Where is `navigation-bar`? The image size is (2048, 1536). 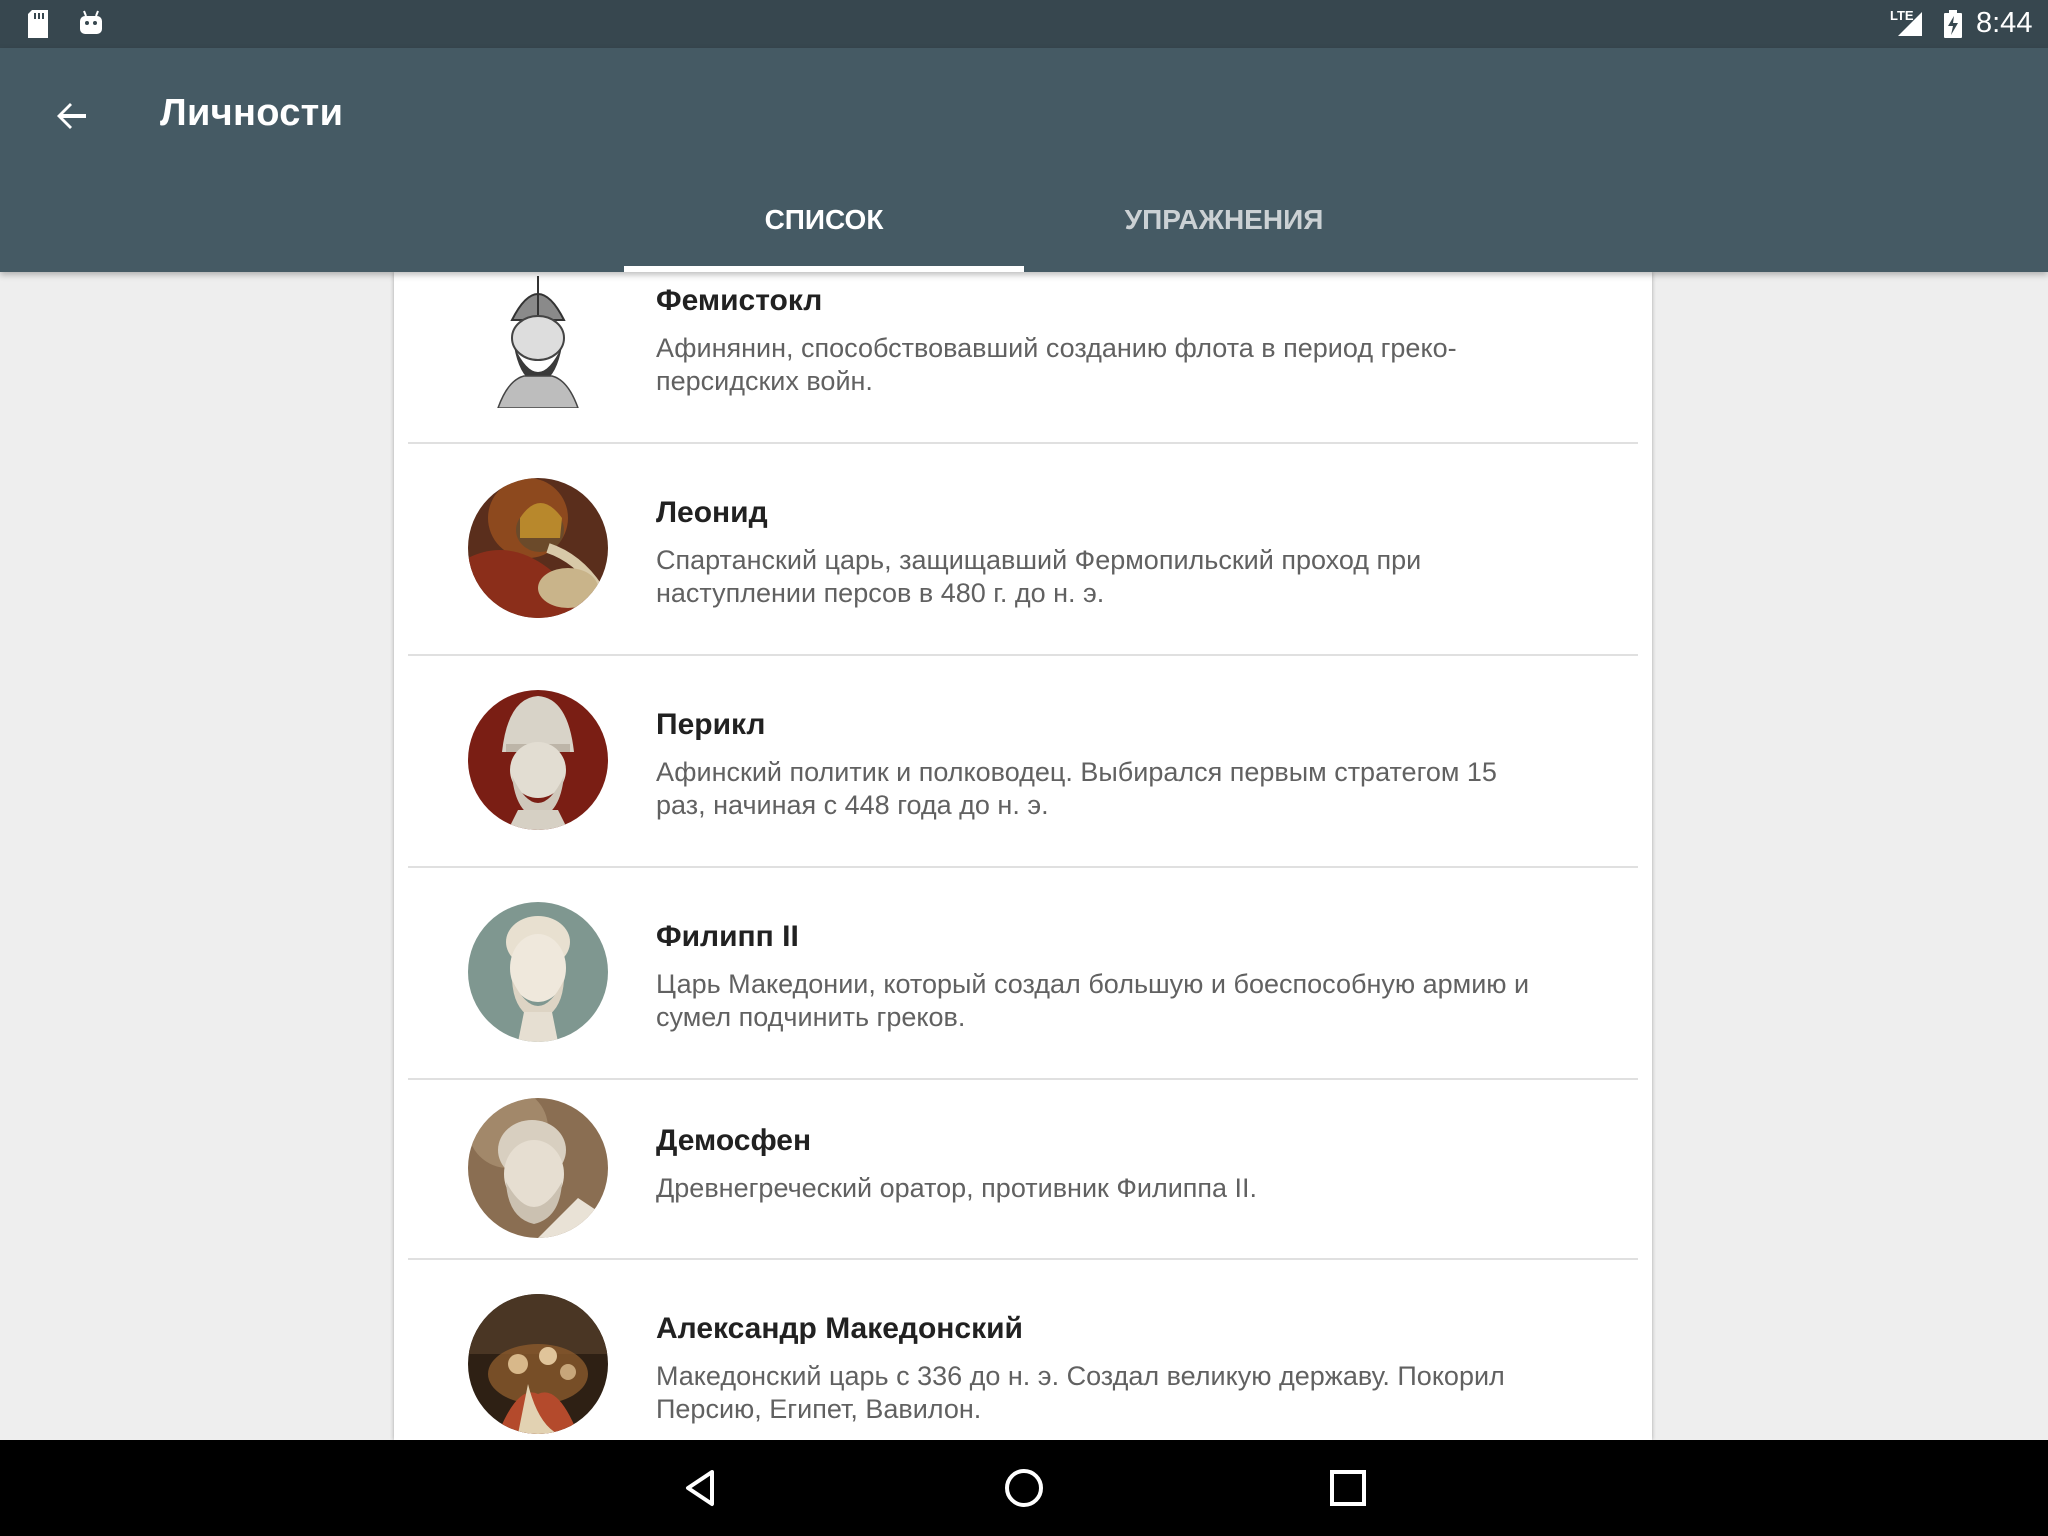
navigation-bar is located at coordinates (1024, 1488).